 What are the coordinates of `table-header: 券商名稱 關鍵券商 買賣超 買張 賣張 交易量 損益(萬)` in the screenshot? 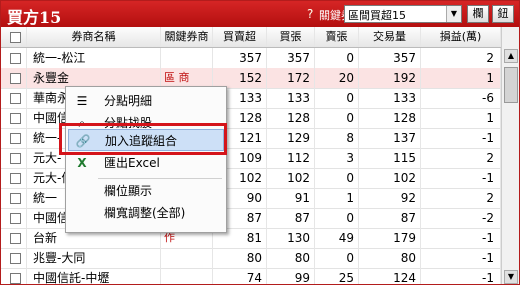 It's located at (251, 37).